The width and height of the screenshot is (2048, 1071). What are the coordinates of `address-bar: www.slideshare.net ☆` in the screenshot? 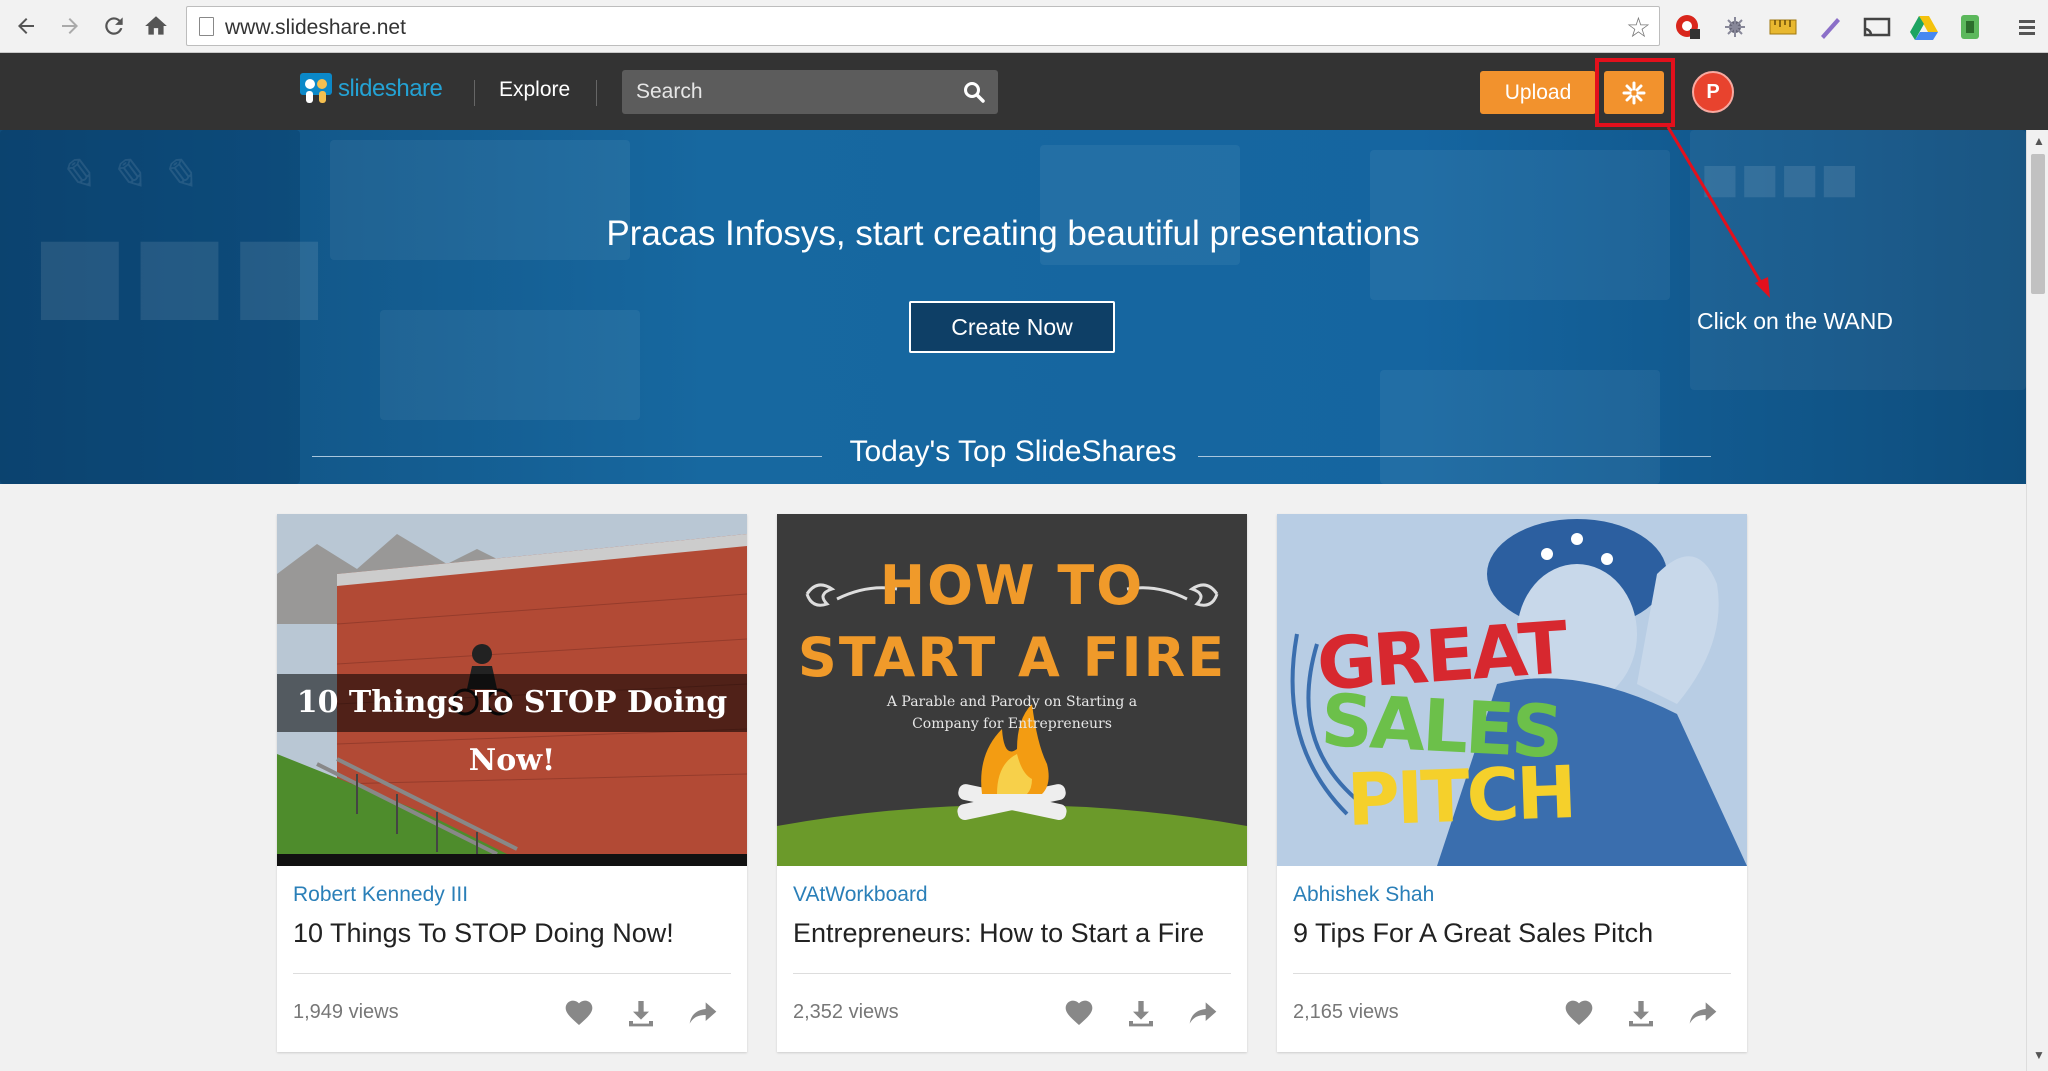 It's located at (923, 26).